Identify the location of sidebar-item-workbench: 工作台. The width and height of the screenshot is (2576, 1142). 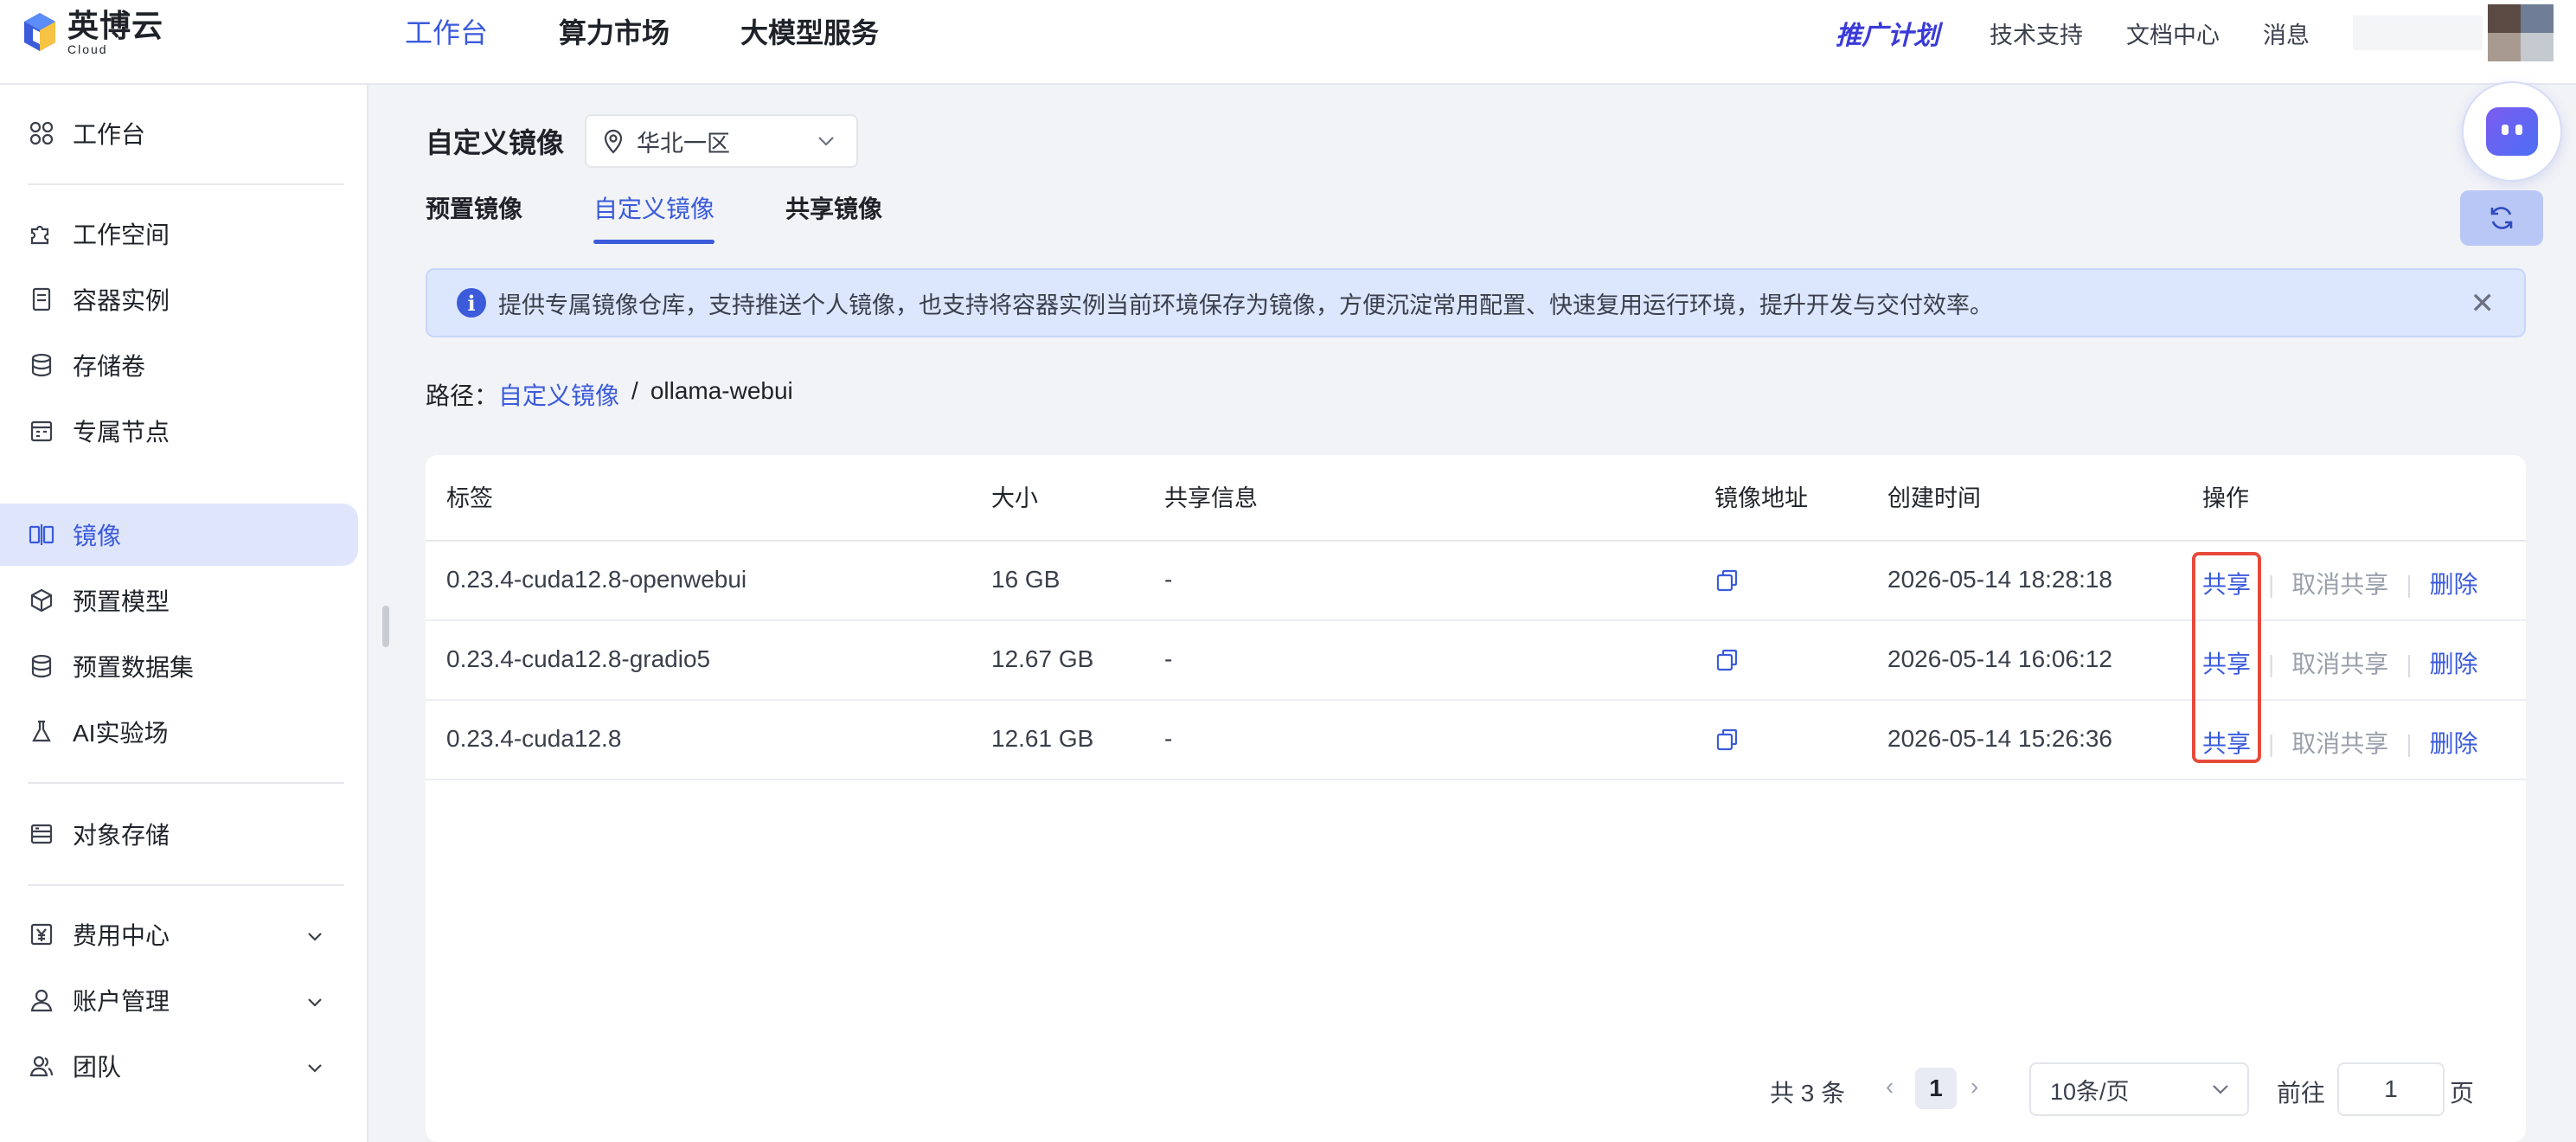
(179, 133).